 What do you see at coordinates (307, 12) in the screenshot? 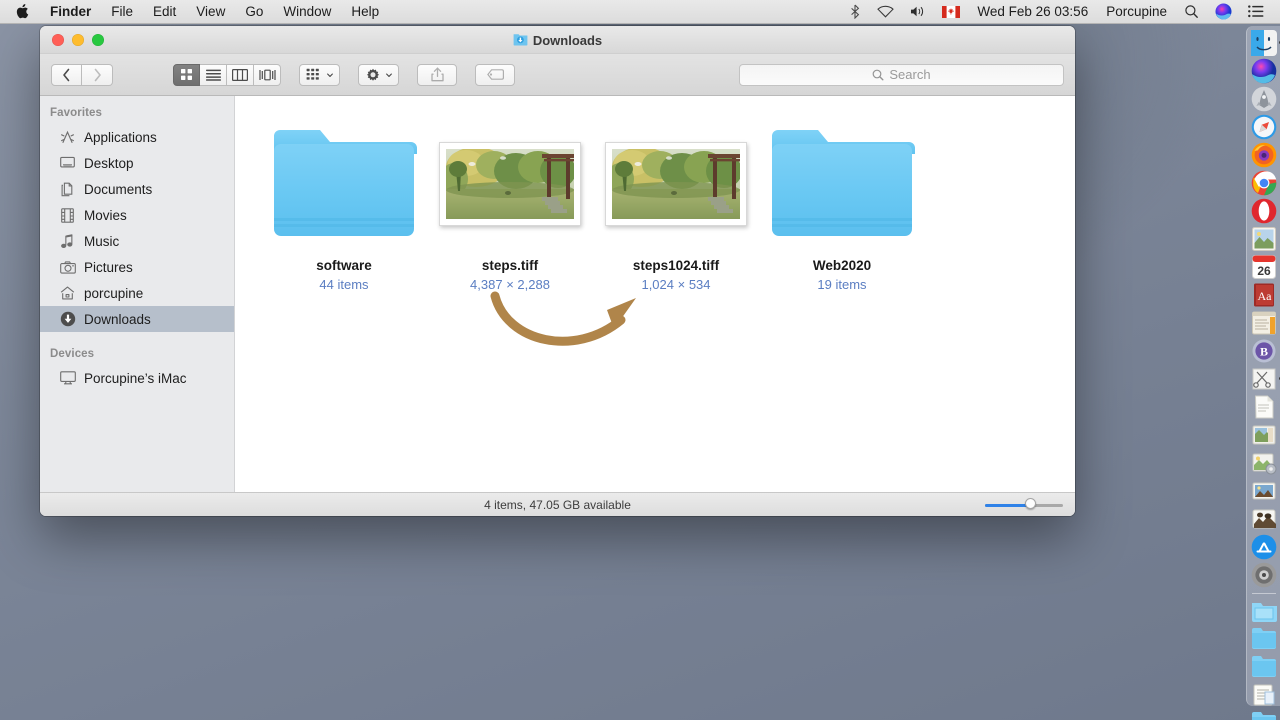
I see `menu-item-window: Window` at bounding box center [307, 12].